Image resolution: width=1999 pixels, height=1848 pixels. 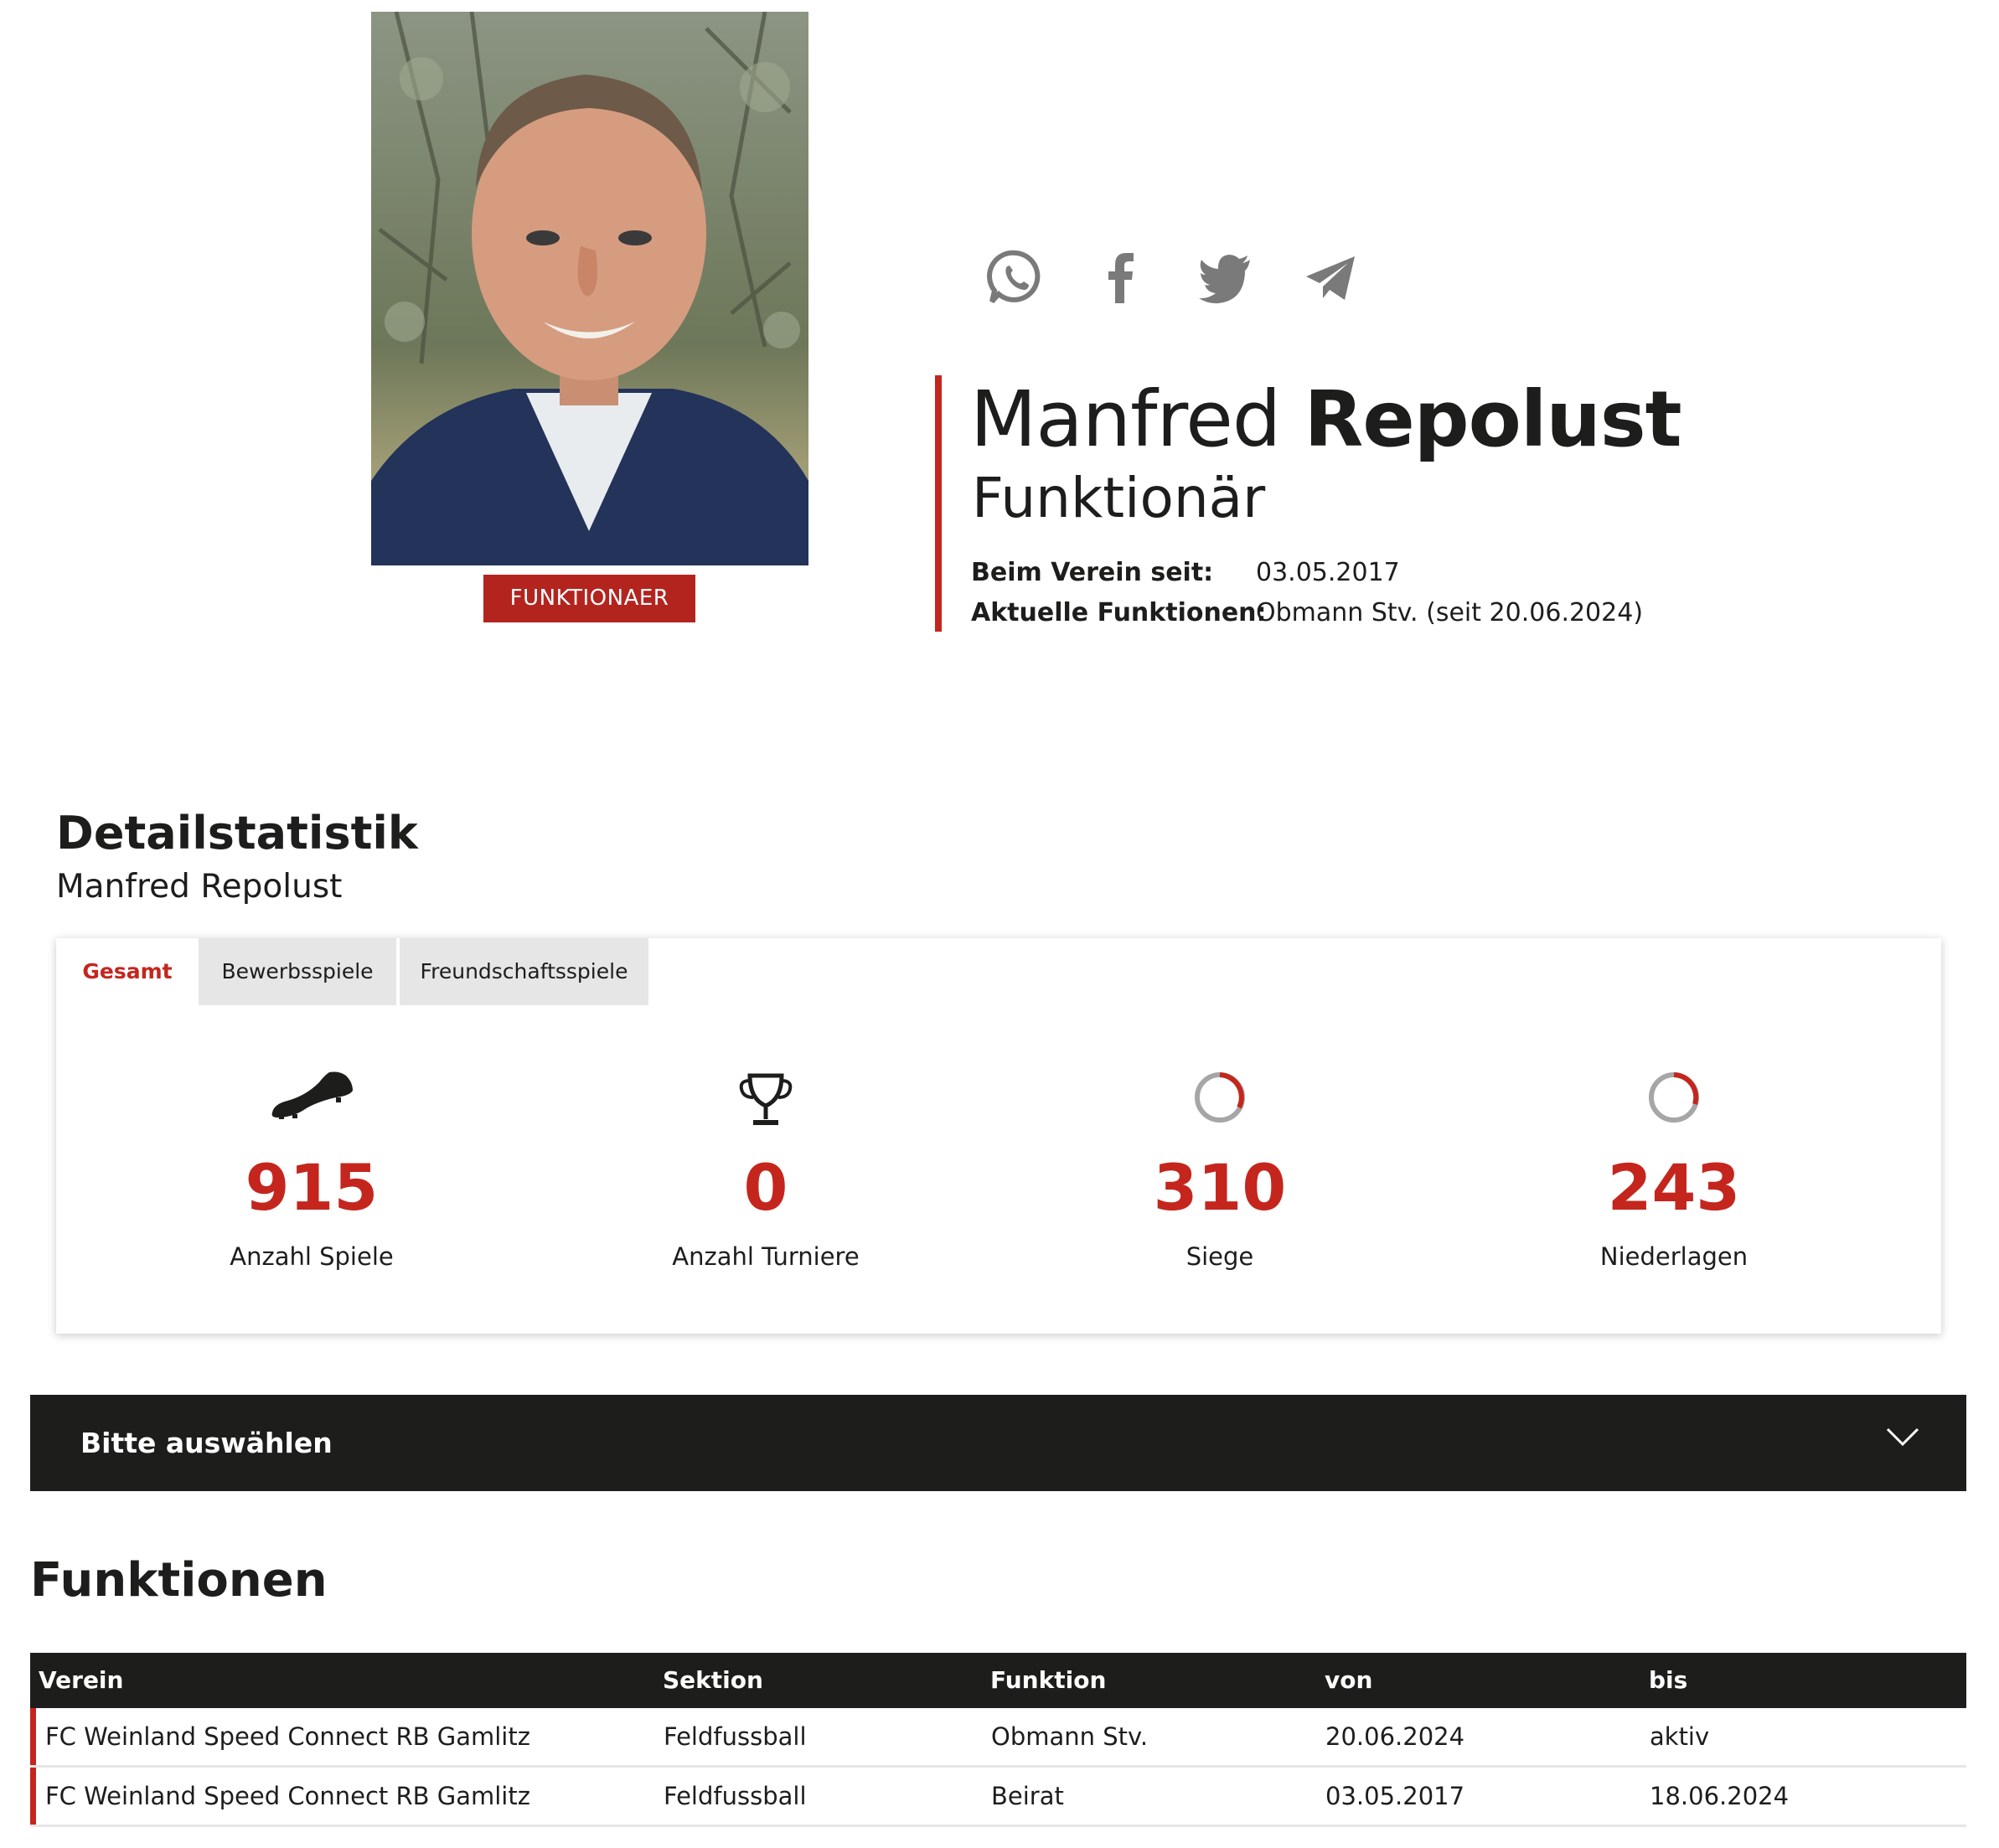 I want to click on stat-wins: 310 Siege, so click(x=1220, y=1136).